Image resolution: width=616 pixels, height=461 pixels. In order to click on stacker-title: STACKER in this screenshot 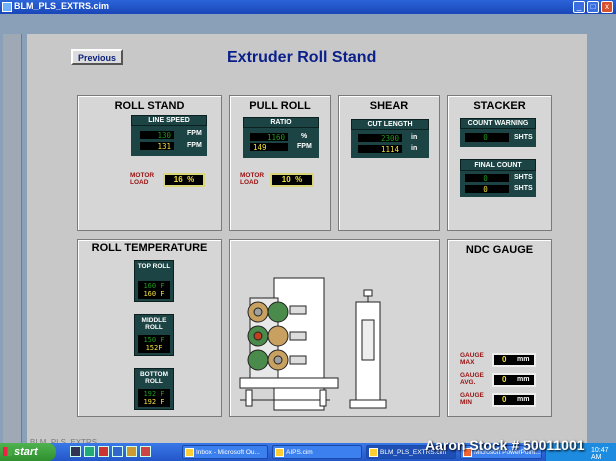, I will do `click(499, 106)`.